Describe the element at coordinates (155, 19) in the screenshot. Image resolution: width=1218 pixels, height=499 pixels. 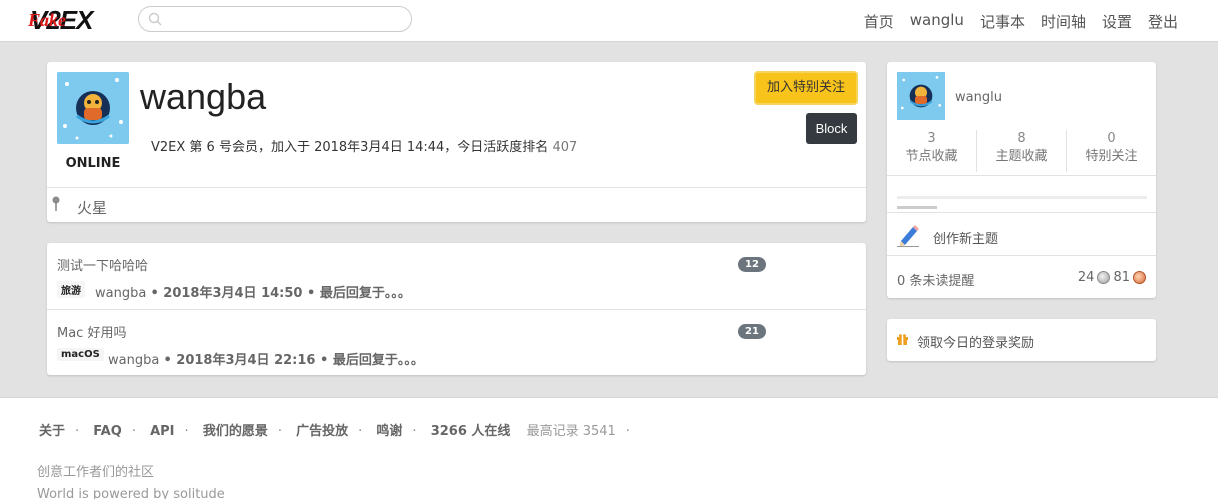
I see `search-icon` at that location.